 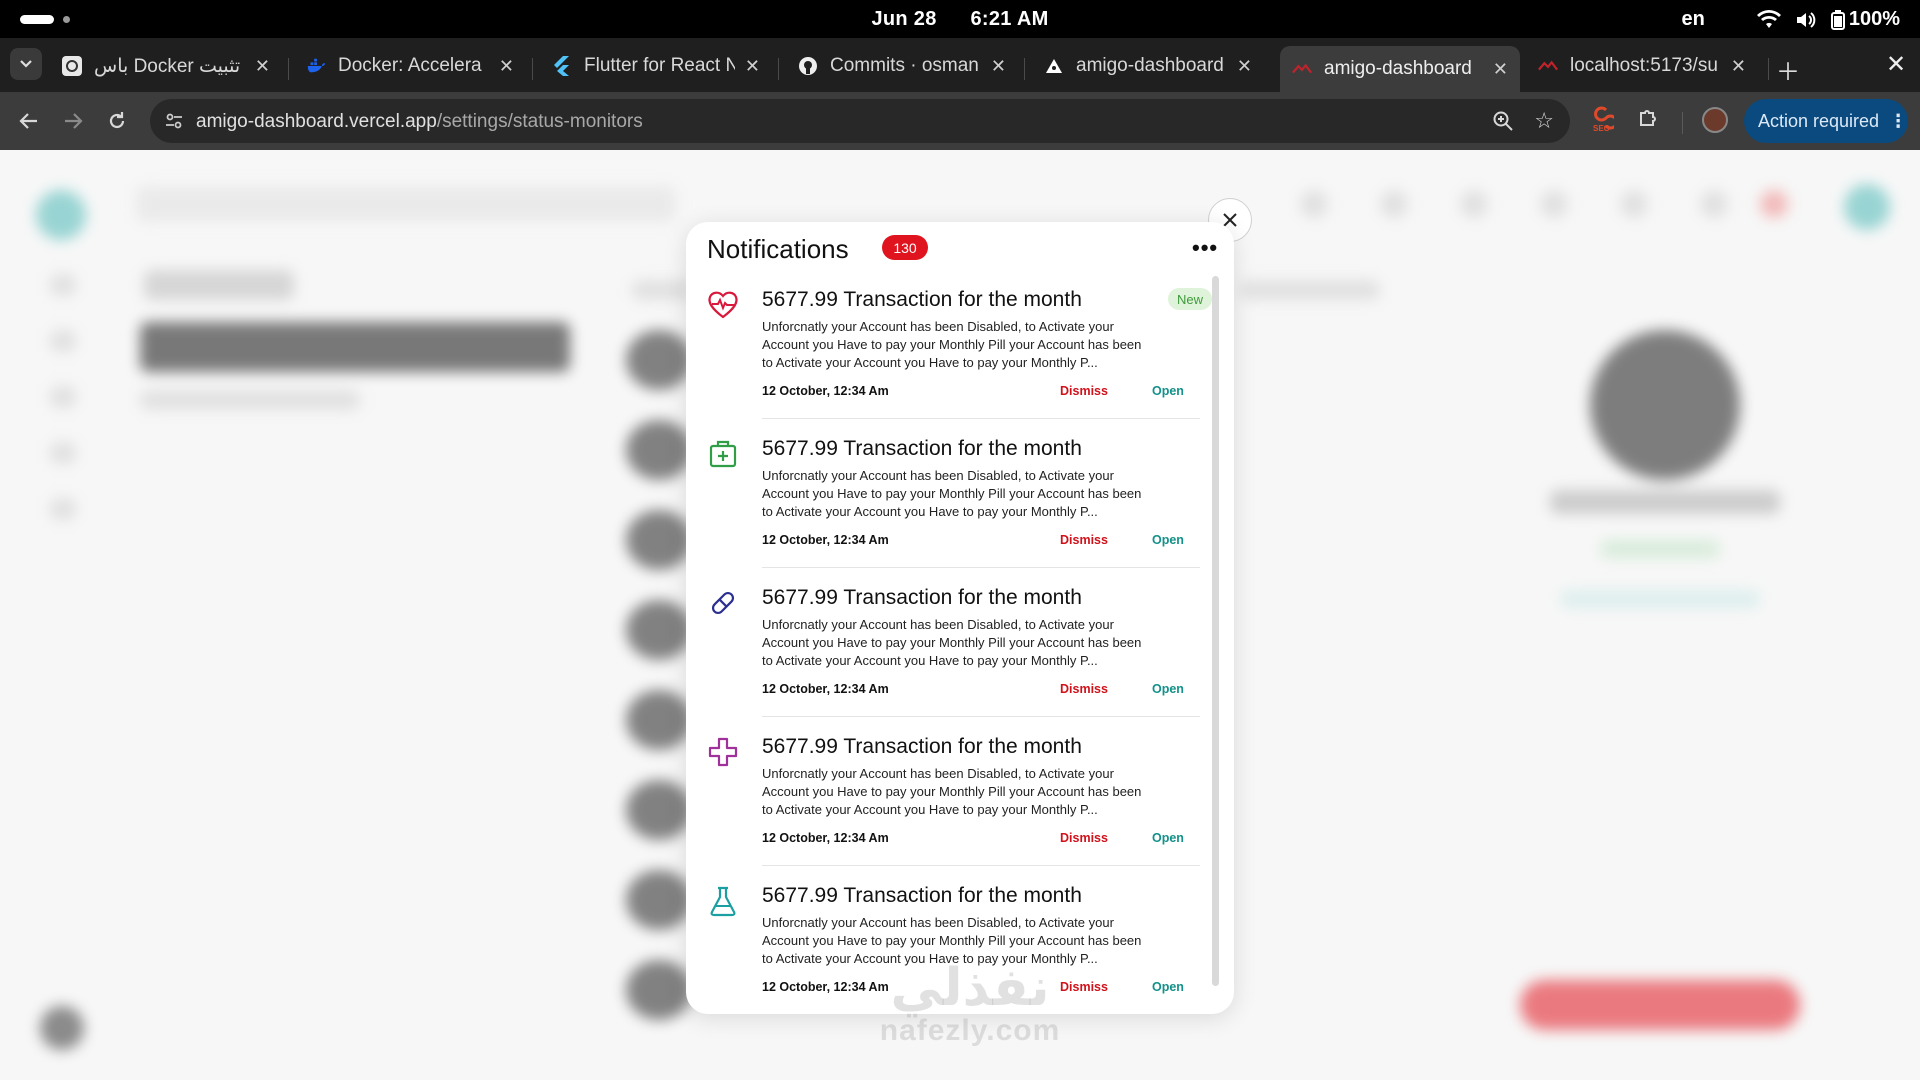 What do you see at coordinates (905, 247) in the screenshot?
I see `notifications-count-badge: 130` at bounding box center [905, 247].